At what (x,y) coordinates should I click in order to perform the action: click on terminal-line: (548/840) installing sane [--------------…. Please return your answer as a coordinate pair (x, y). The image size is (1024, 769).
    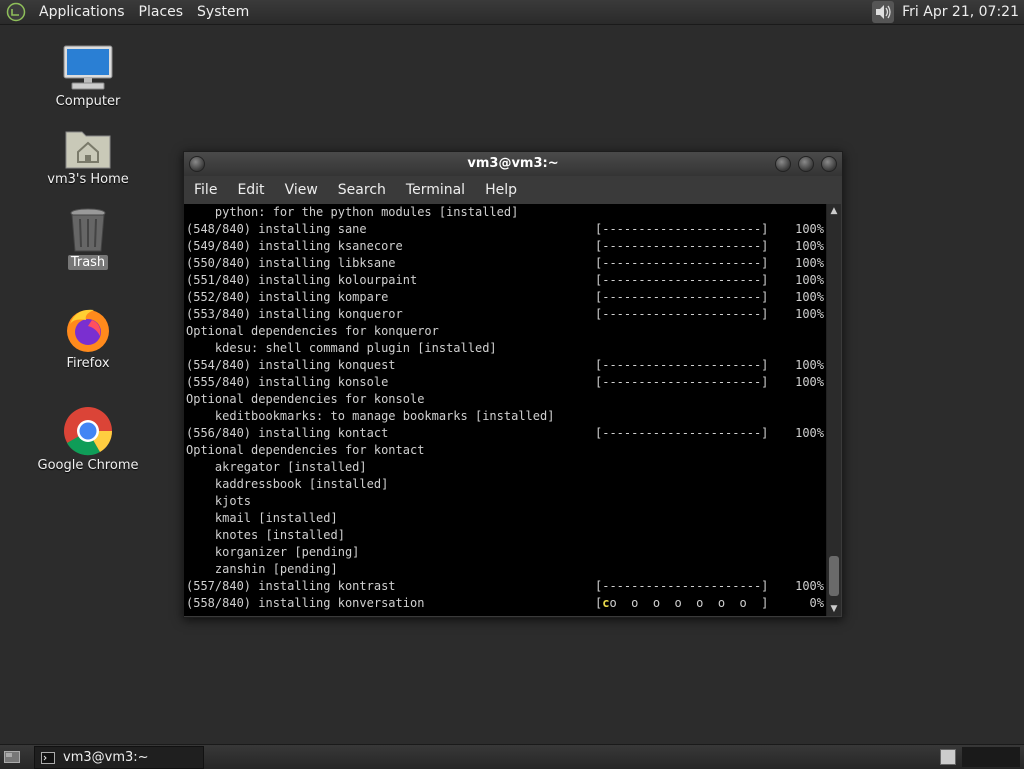
    Looking at the image, I should click on (505, 229).